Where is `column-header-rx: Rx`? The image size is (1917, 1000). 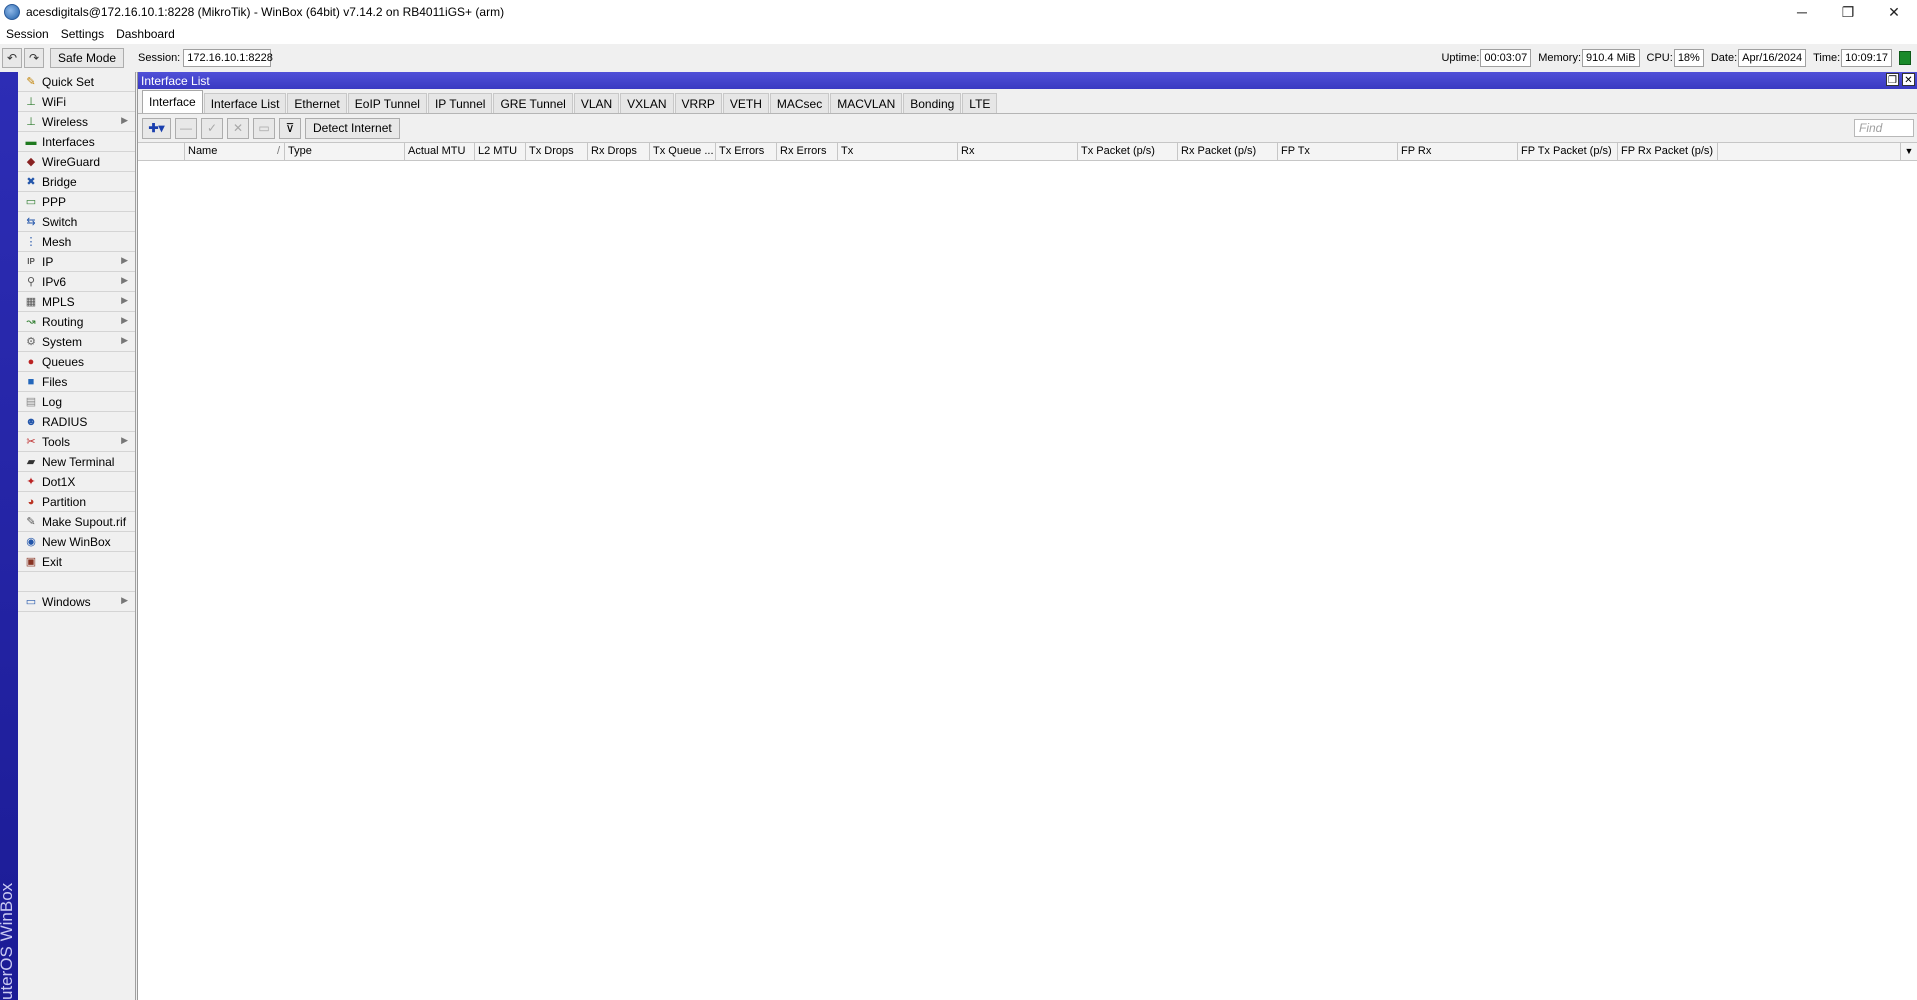
column-header-rx: Rx is located at coordinates (1018, 151).